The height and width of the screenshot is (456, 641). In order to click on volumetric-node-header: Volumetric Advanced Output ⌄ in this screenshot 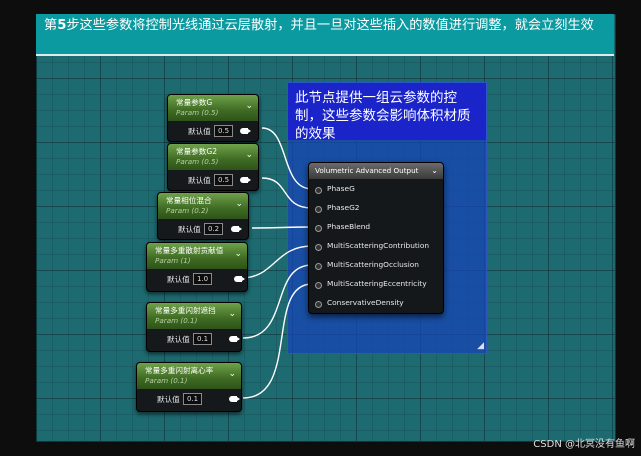, I will do `click(376, 171)`.